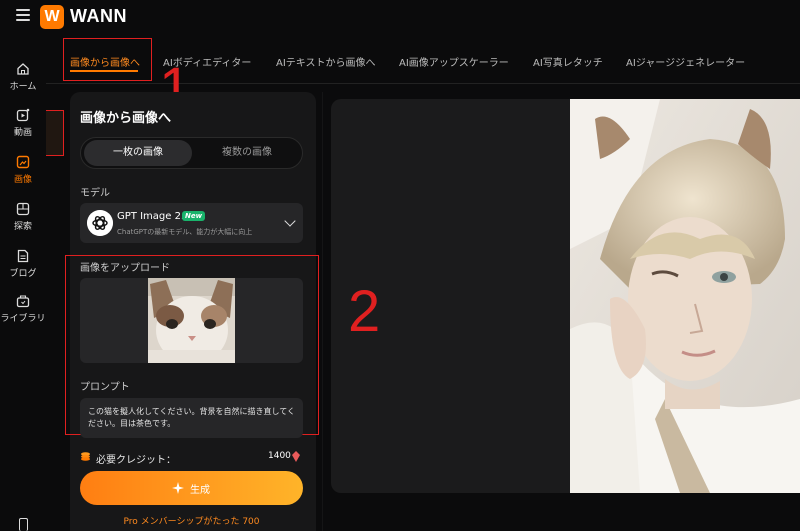 Image resolution: width=800 pixels, height=531 pixels. Describe the element at coordinates (22, 227) in the screenshot. I see `sidebar-item-label: 探索` at that location.